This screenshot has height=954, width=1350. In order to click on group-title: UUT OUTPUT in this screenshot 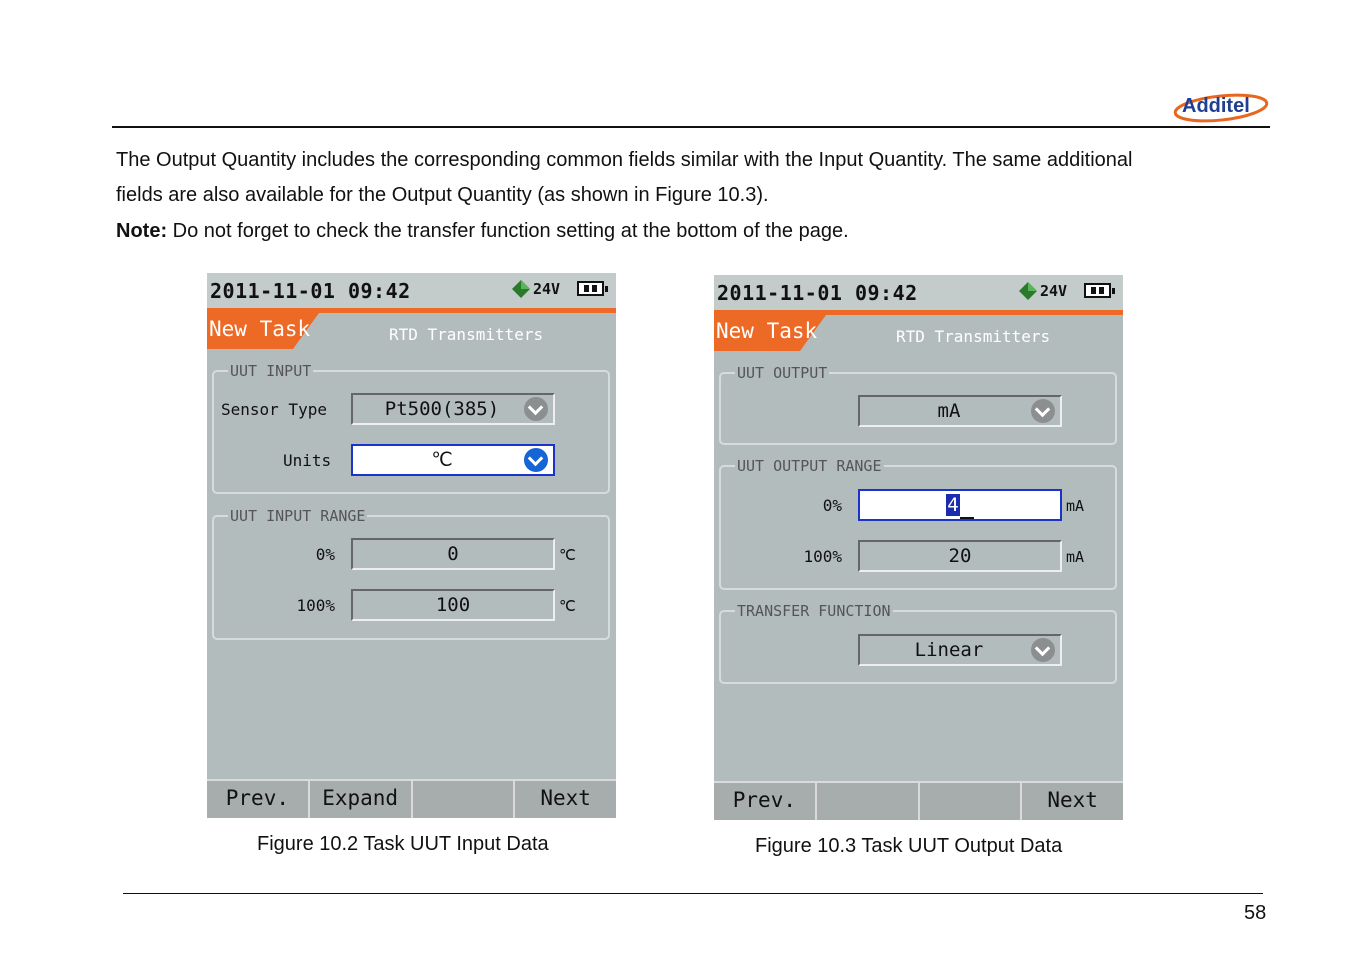, I will do `click(782, 373)`.